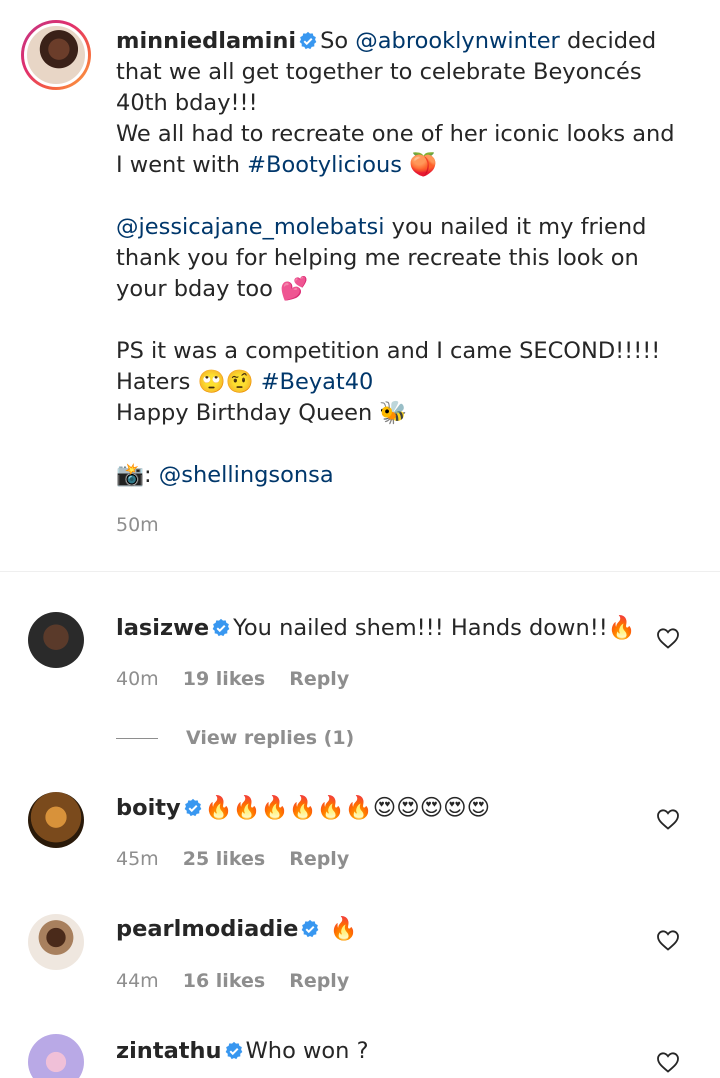 The height and width of the screenshot is (1078, 720). I want to click on comment-username: boity, so click(148, 808).